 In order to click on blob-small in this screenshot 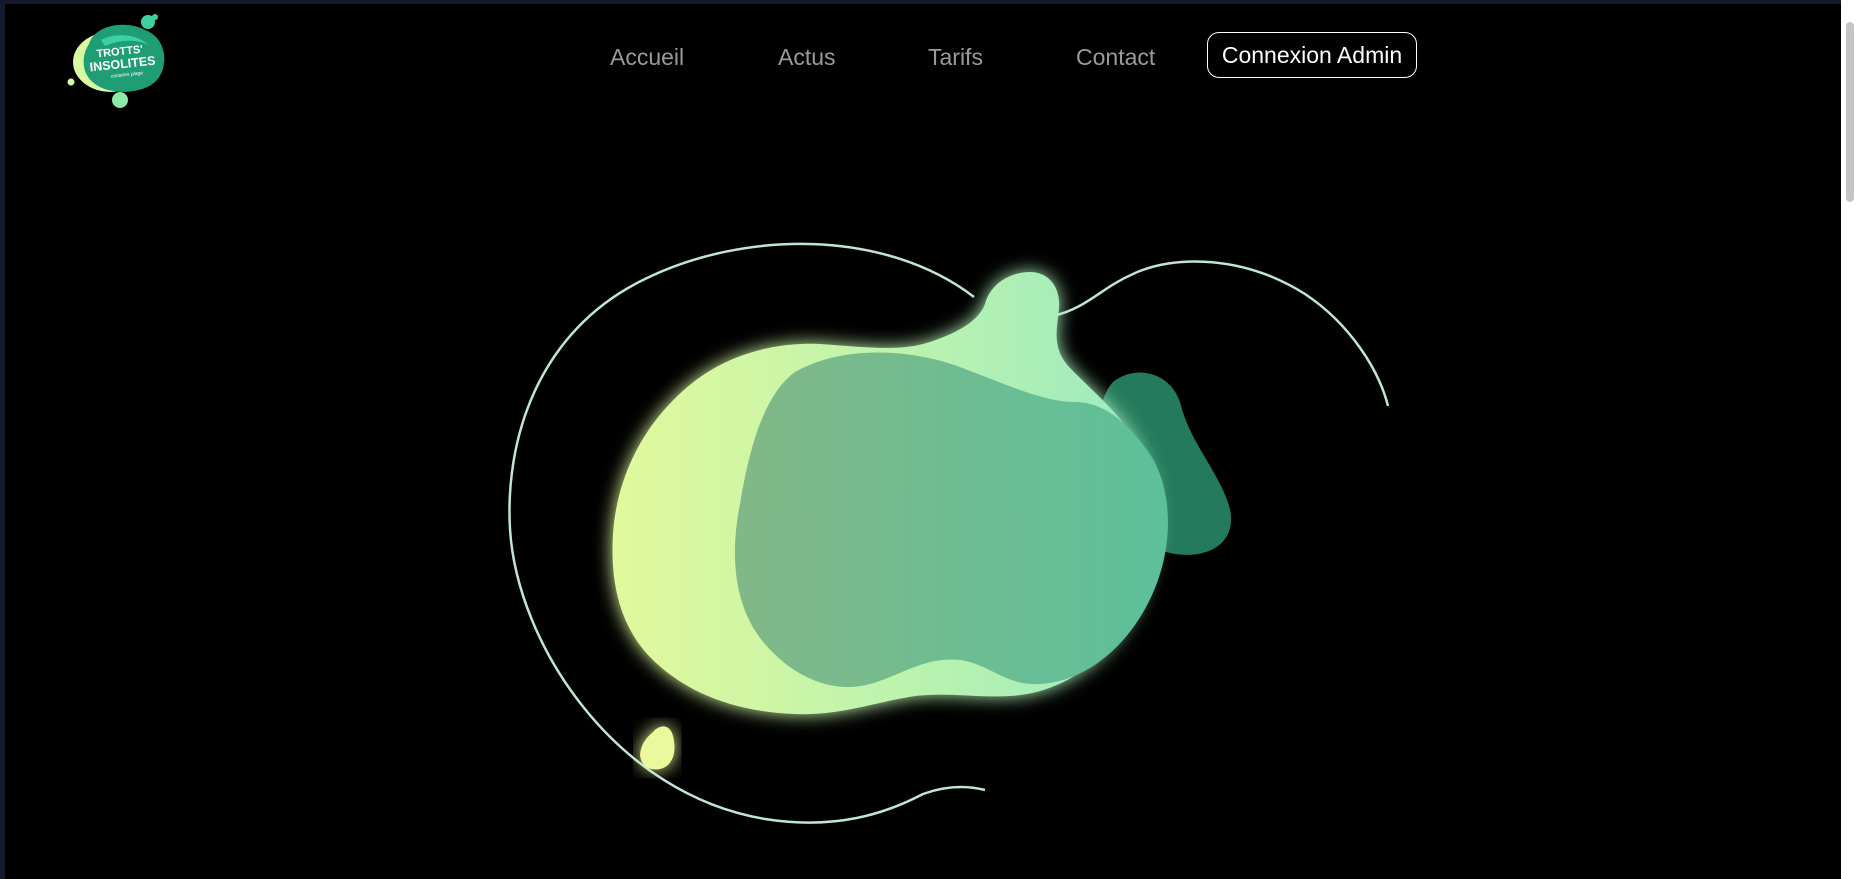, I will do `click(657, 748)`.